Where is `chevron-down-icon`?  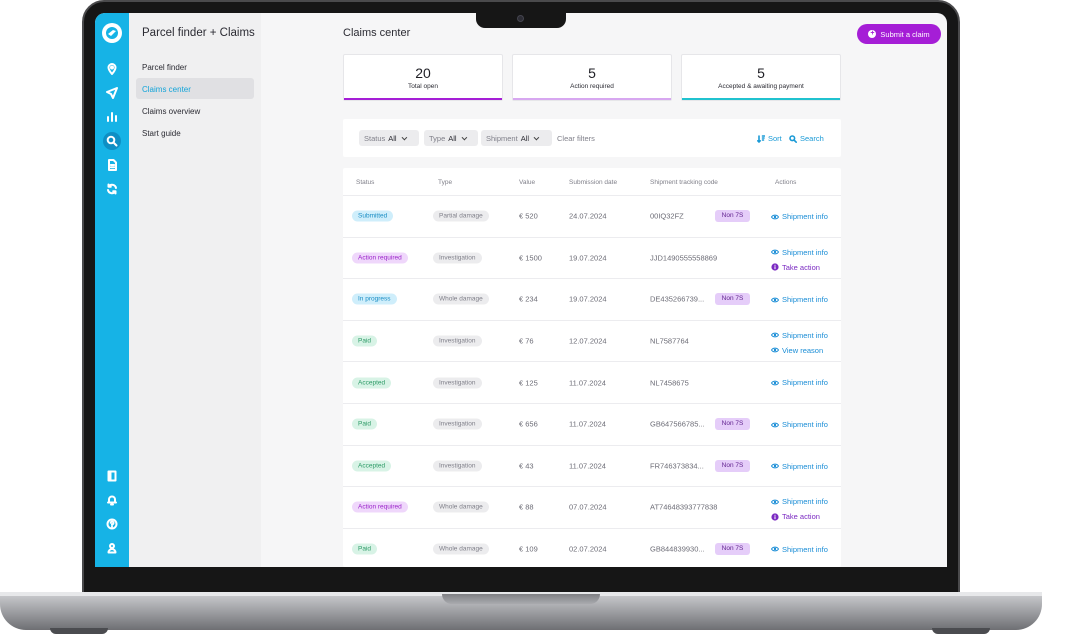 chevron-down-icon is located at coordinates (464, 137).